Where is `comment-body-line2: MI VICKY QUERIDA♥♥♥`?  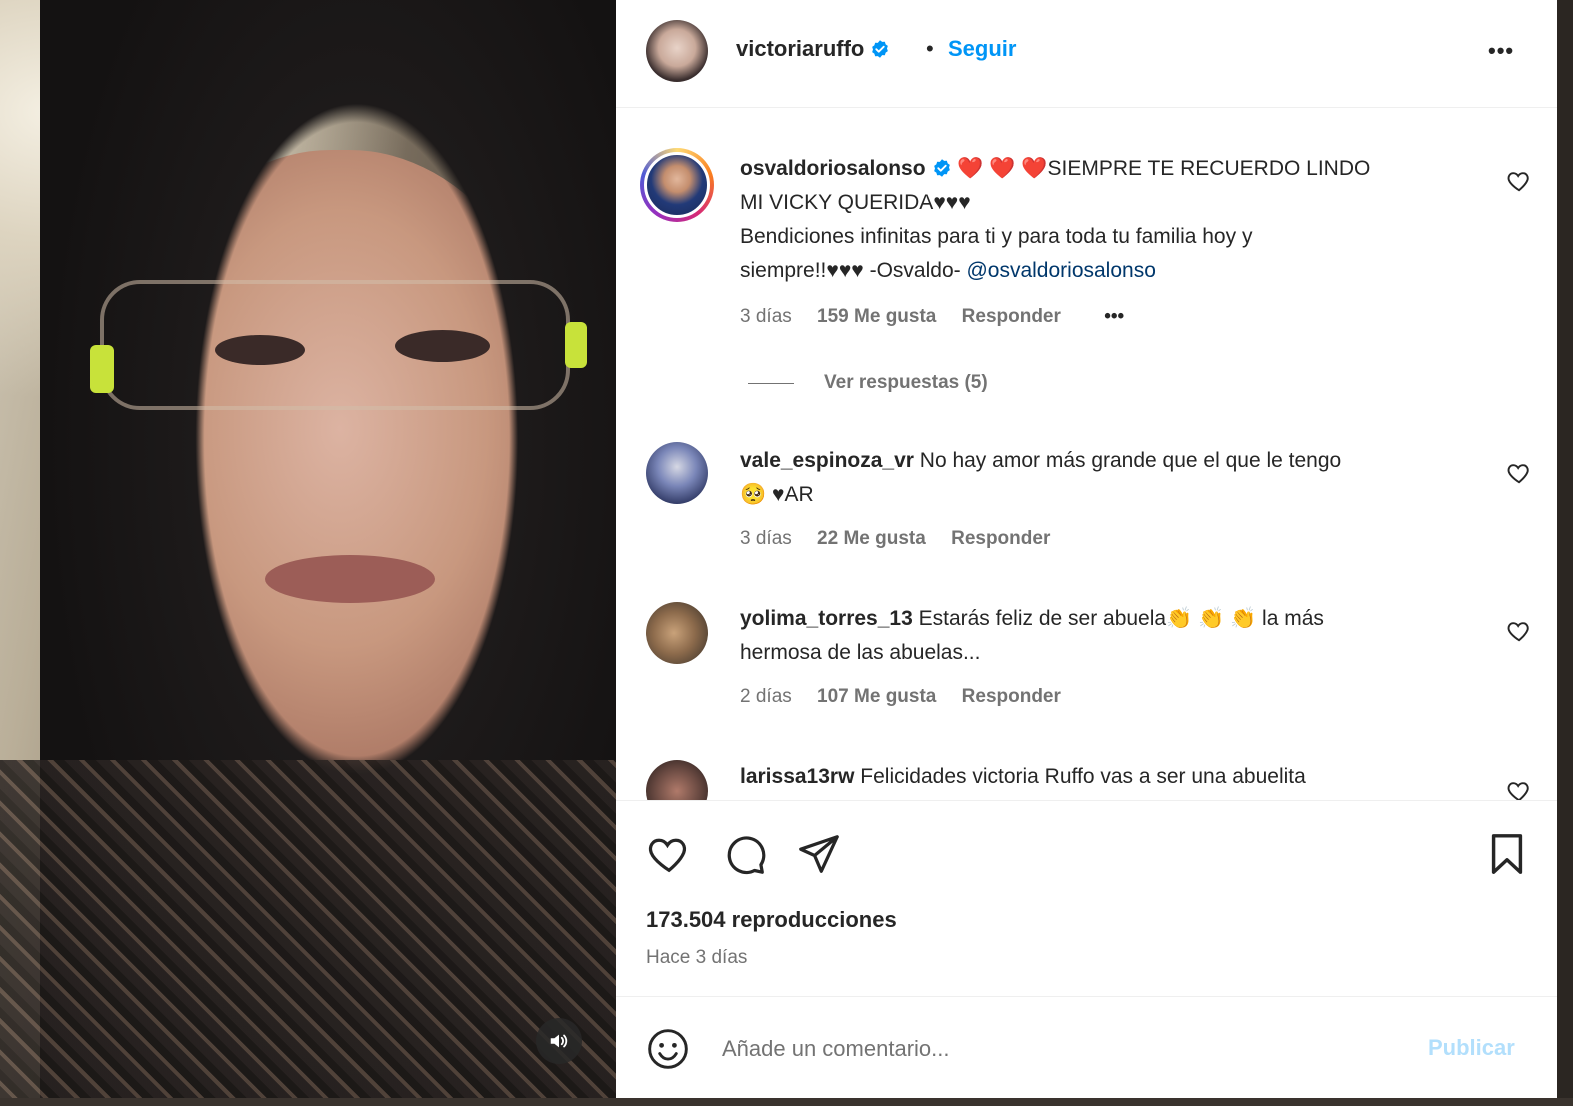
comment-body-line2: MI VICKY QUERIDA♥♥♥ is located at coordinates (855, 202).